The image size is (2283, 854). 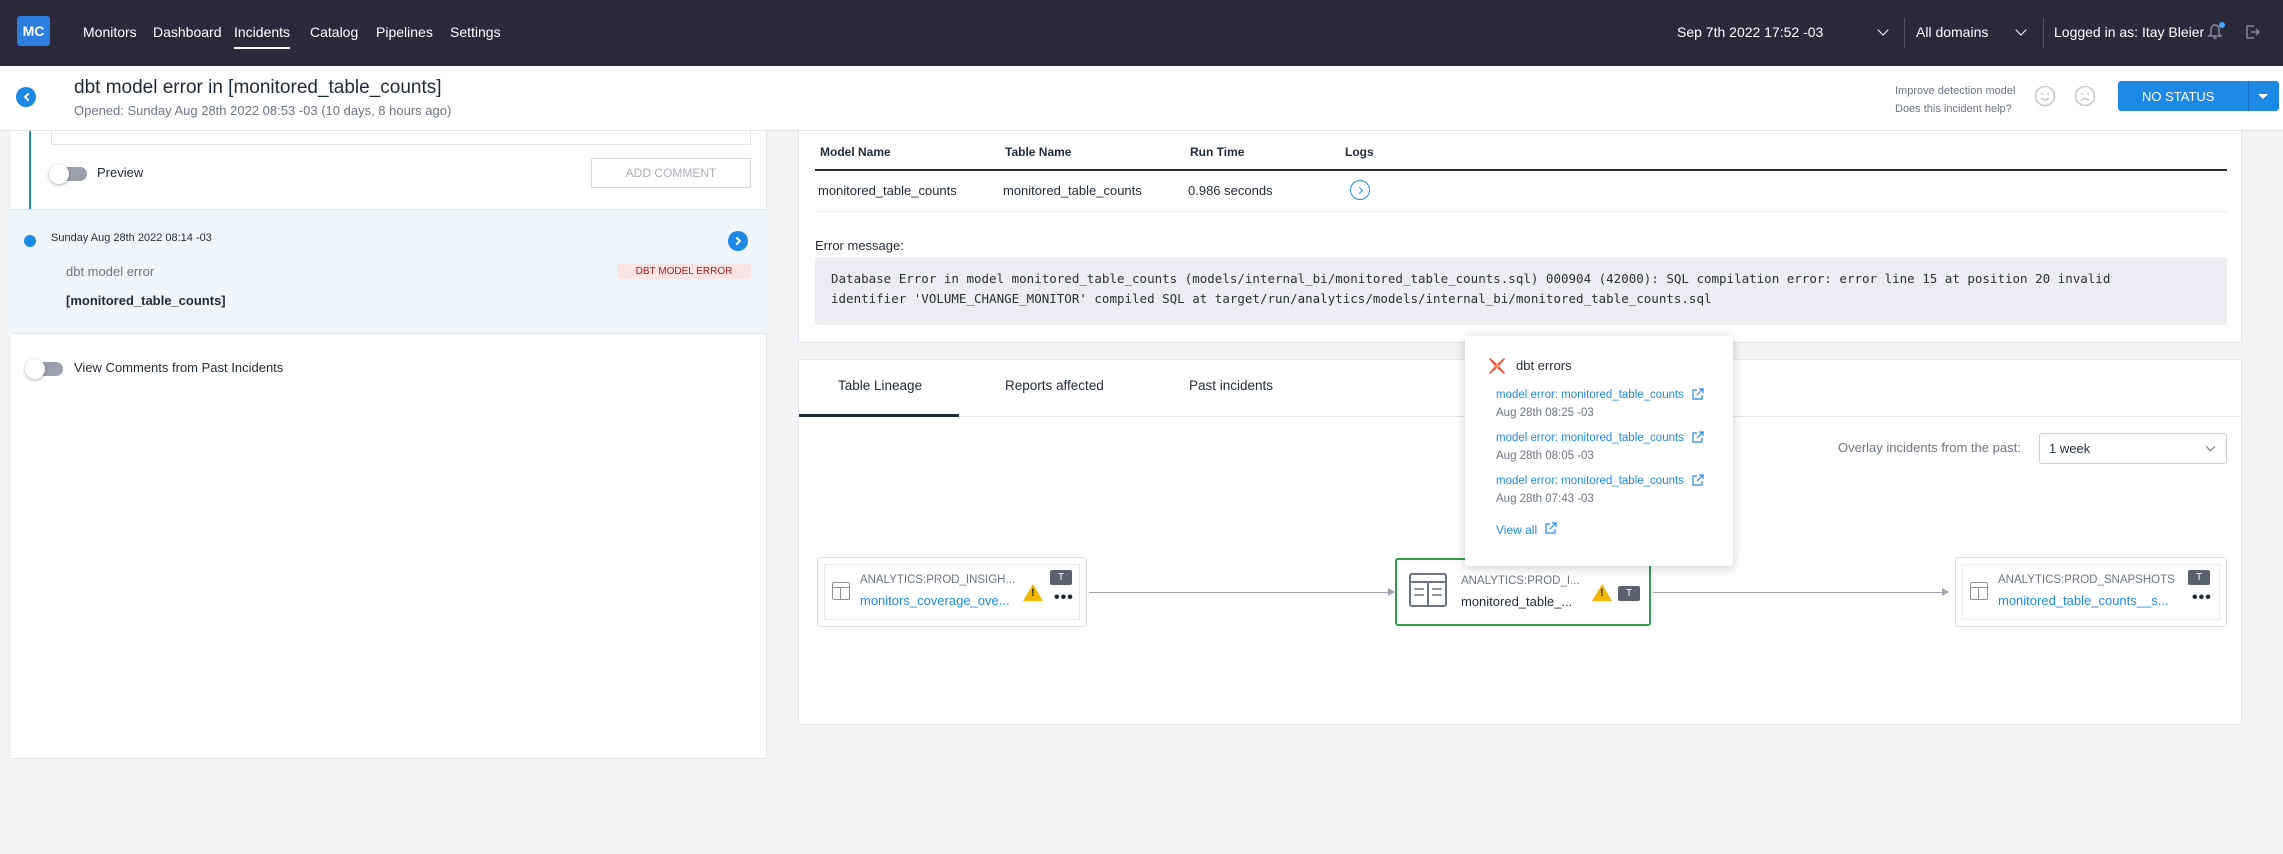 What do you see at coordinates (1953, 109) in the screenshot?
I see `improve-line-2: Does this incident help?` at bounding box center [1953, 109].